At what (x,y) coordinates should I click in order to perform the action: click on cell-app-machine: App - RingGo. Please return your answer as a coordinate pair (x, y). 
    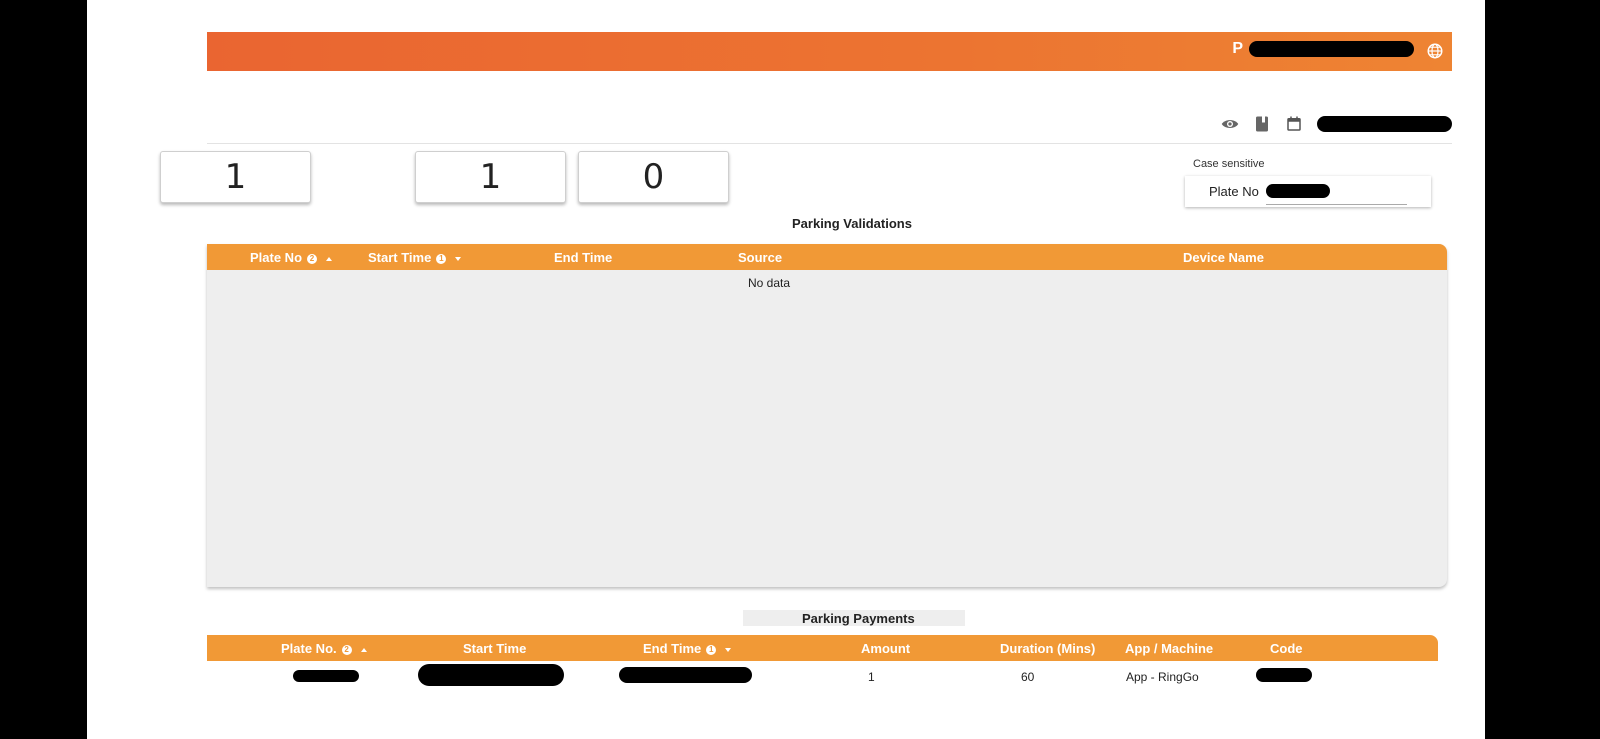
    Looking at the image, I should click on (1162, 677).